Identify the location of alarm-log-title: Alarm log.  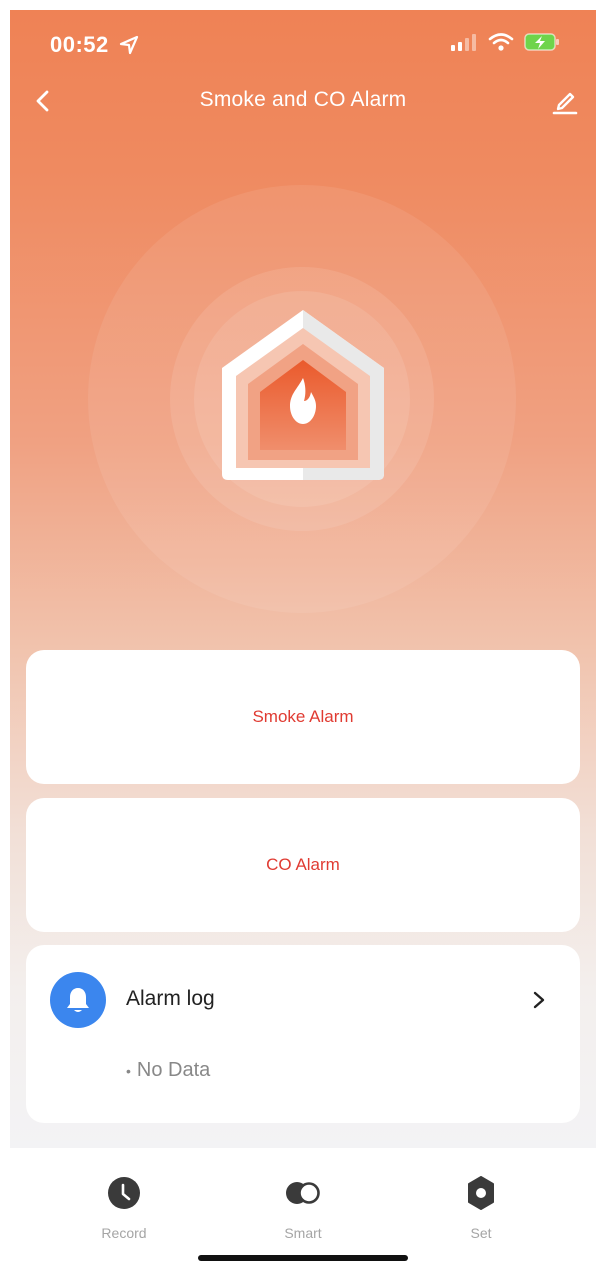
(170, 998).